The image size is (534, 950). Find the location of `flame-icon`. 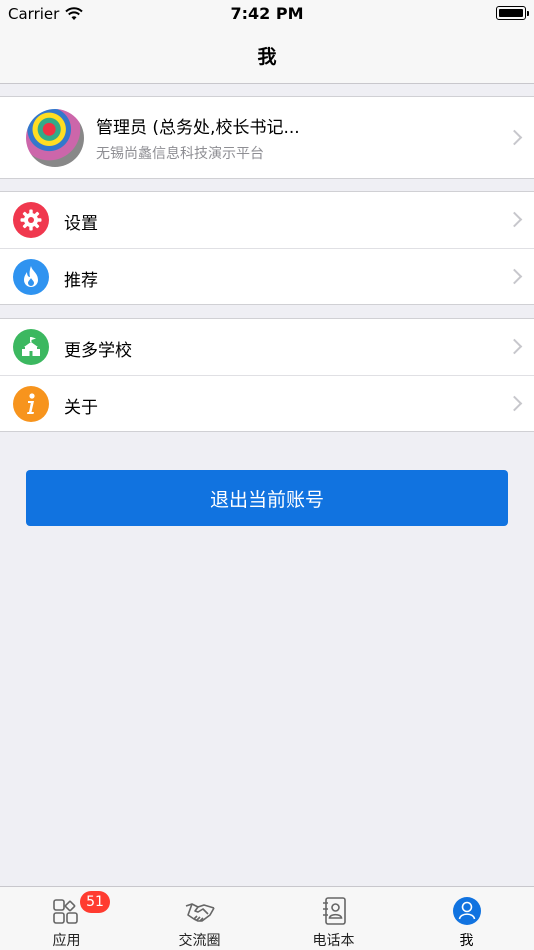

flame-icon is located at coordinates (31, 277).